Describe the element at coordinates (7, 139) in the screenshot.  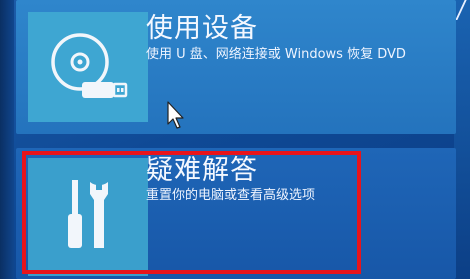
I see `monitor-bezel` at that location.